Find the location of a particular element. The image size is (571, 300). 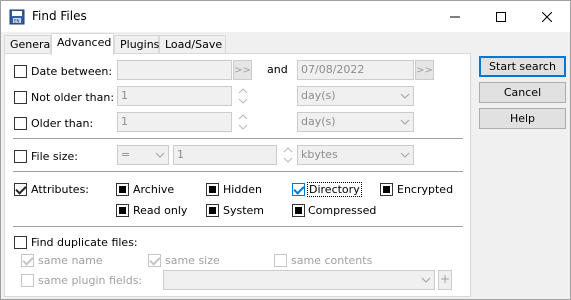

read-only-checkbox is located at coordinates (122, 210).